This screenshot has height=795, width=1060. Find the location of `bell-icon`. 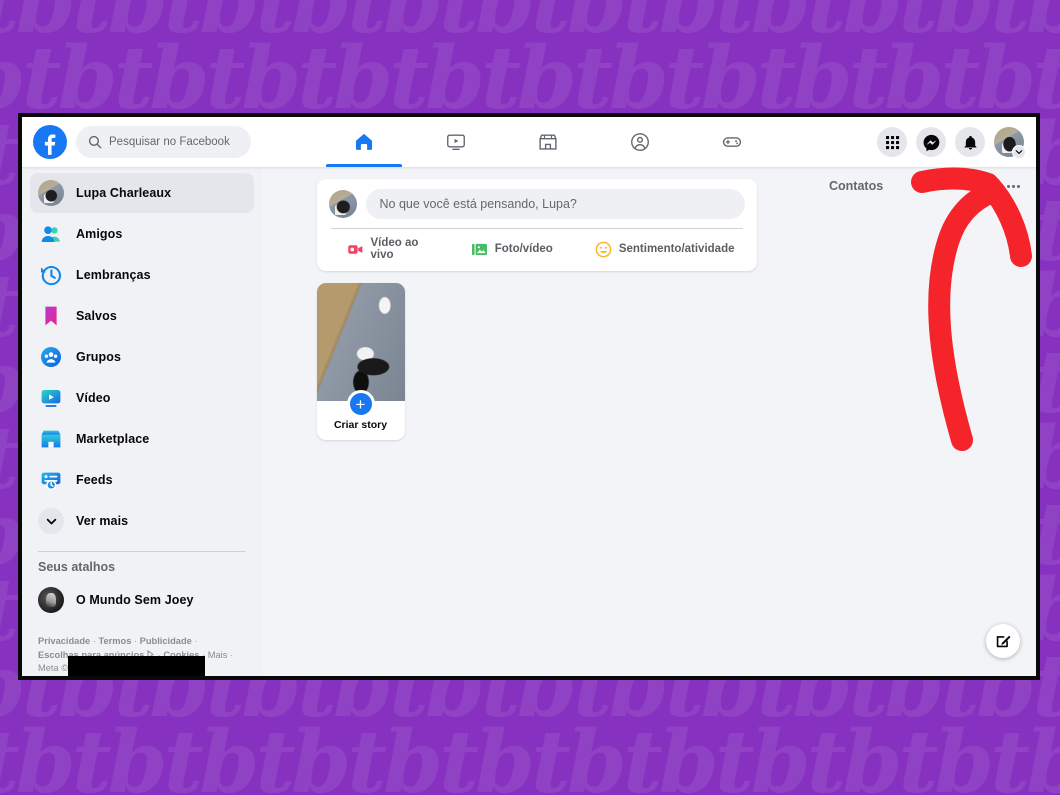

bell-icon is located at coordinates (970, 142).